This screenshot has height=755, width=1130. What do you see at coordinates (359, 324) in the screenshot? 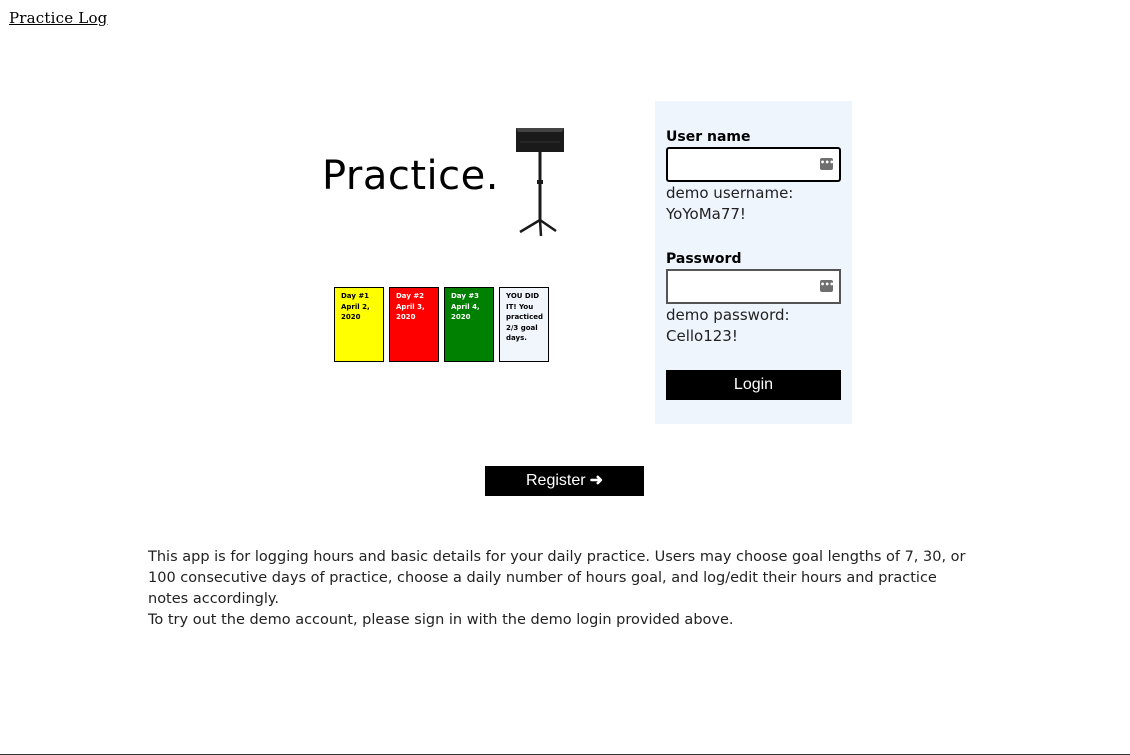
I see `day-card-1: Day #1 April 2, 2020` at bounding box center [359, 324].